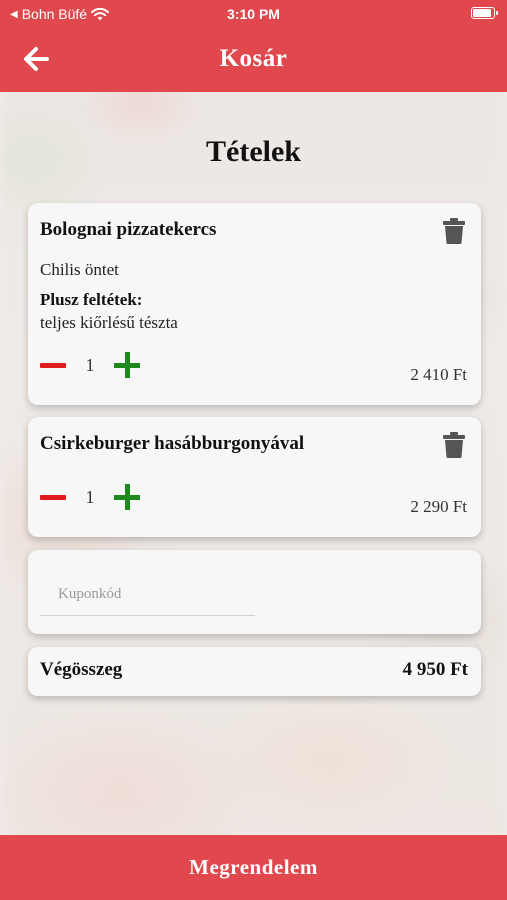 This screenshot has width=507, height=900. I want to click on status-bar: ◀ Bohn Büfé 3:10 PM, so click(253, 14).